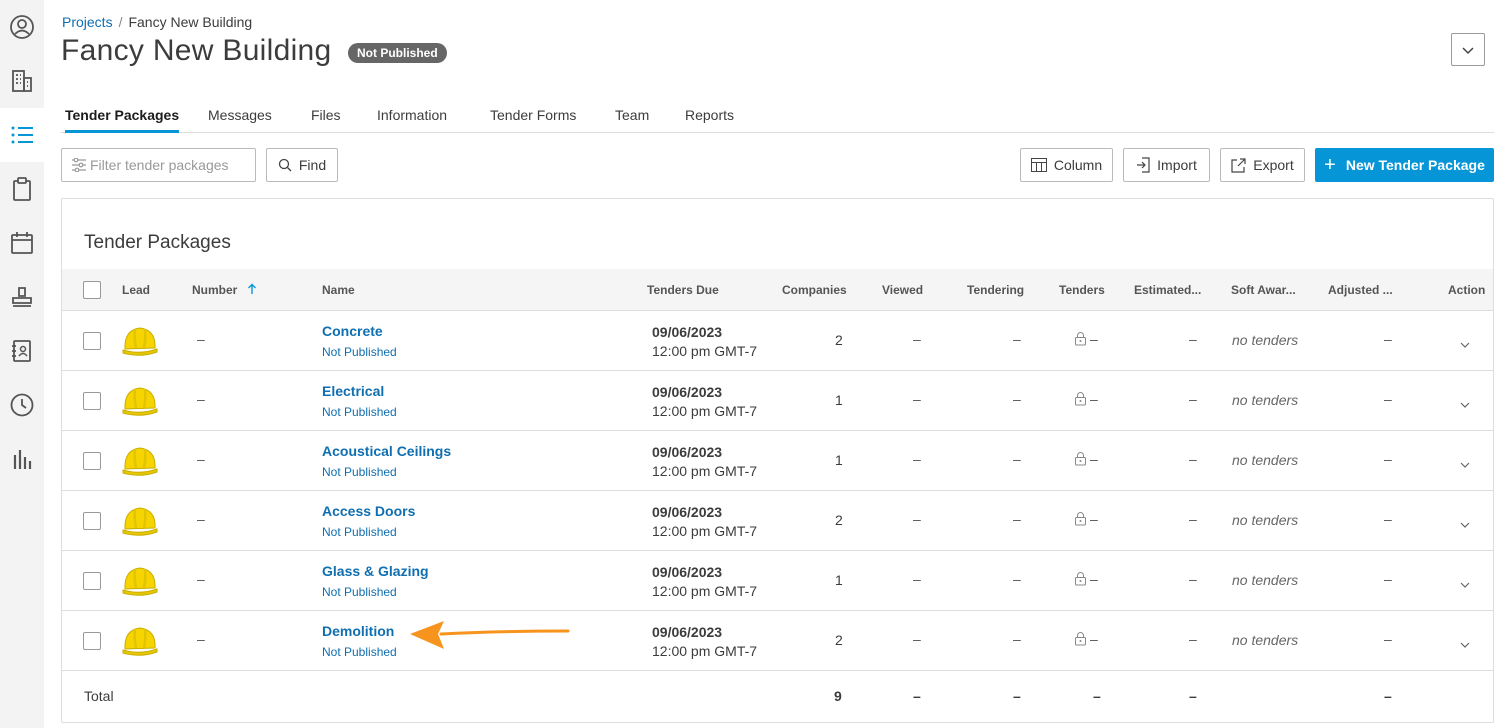 The width and height of the screenshot is (1507, 728). Describe the element at coordinates (1238, 165) in the screenshot. I see `external-link-icon` at that location.